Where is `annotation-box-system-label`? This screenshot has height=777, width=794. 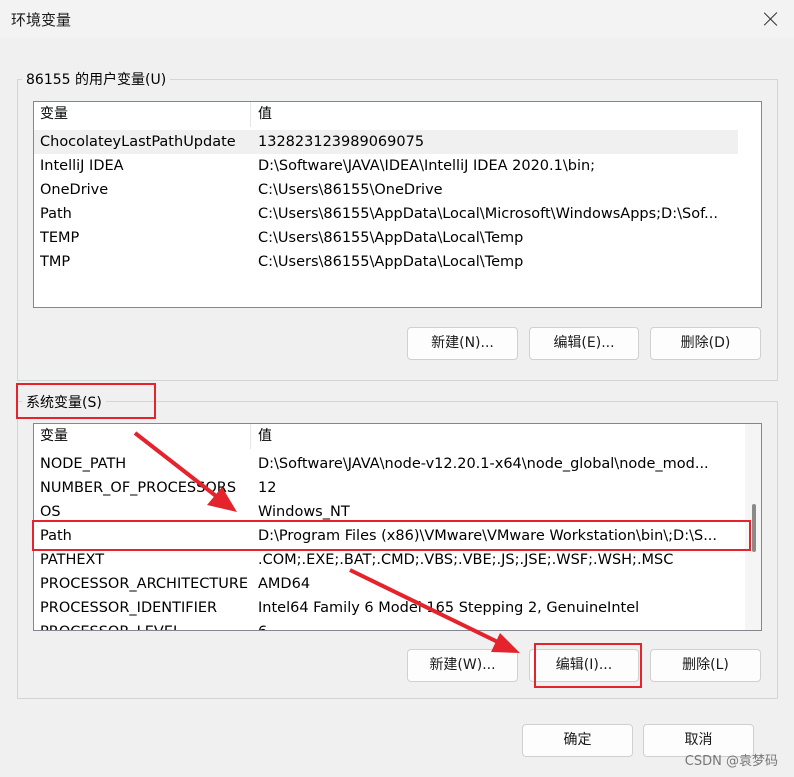 annotation-box-system-label is located at coordinates (86, 401).